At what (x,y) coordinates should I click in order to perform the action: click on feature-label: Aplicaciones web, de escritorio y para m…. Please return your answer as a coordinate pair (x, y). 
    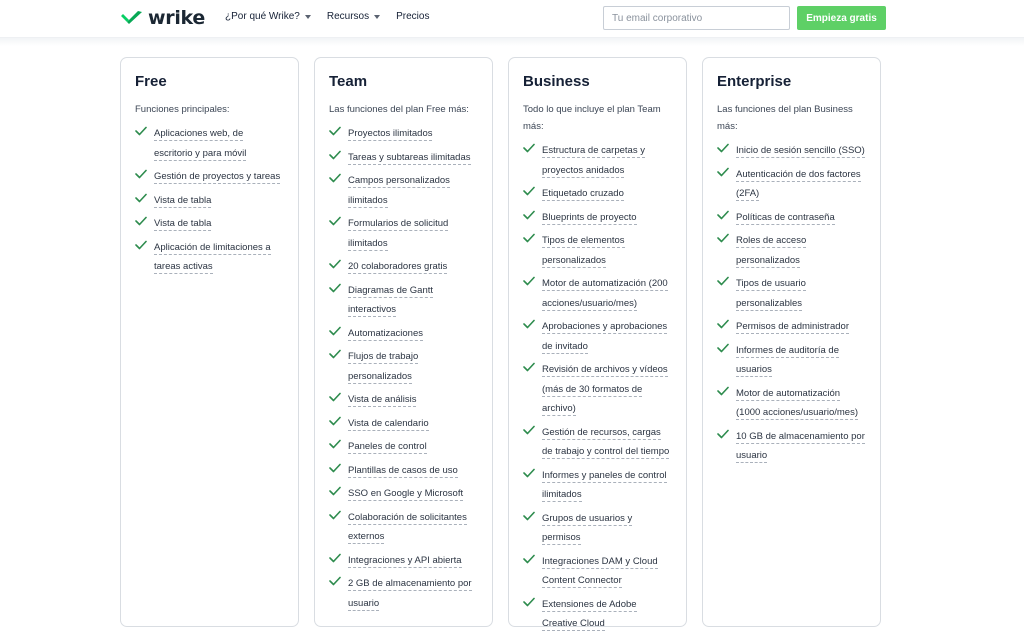
    Looking at the image, I should click on (200, 144).